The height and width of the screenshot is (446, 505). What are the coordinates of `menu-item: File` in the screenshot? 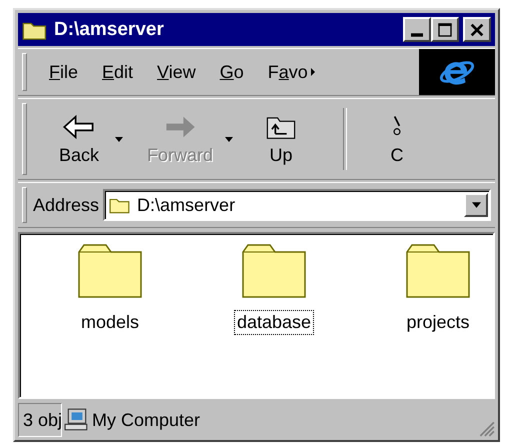 It's located at (63, 72).